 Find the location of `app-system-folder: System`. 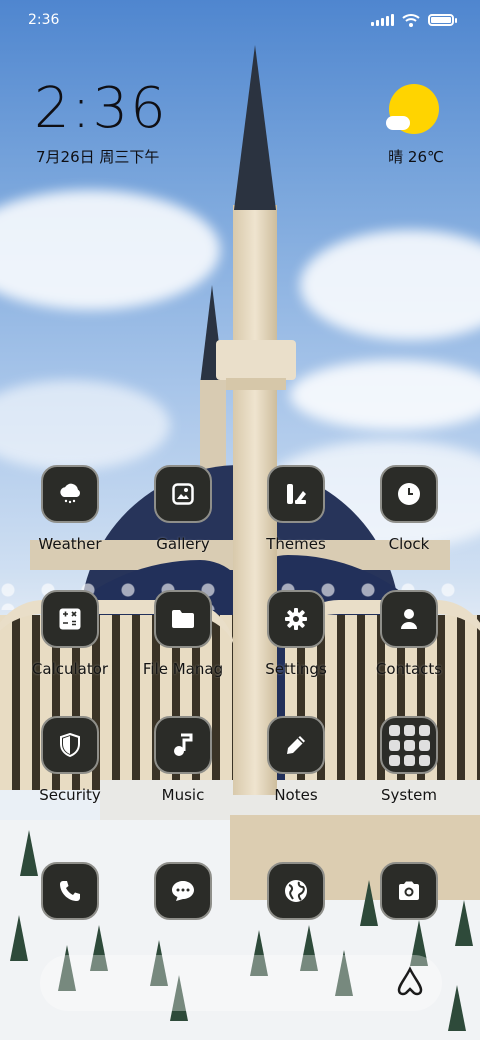

app-system-folder: System is located at coordinates (409, 760).